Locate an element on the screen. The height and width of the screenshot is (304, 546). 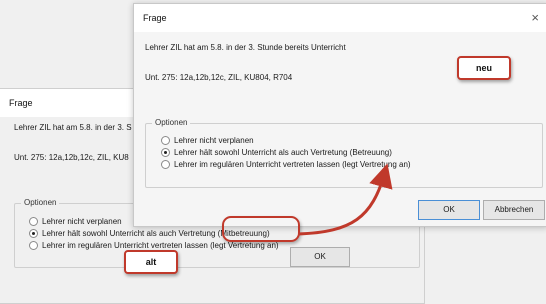
curved-arrow-icon is located at coordinates (345, 199).